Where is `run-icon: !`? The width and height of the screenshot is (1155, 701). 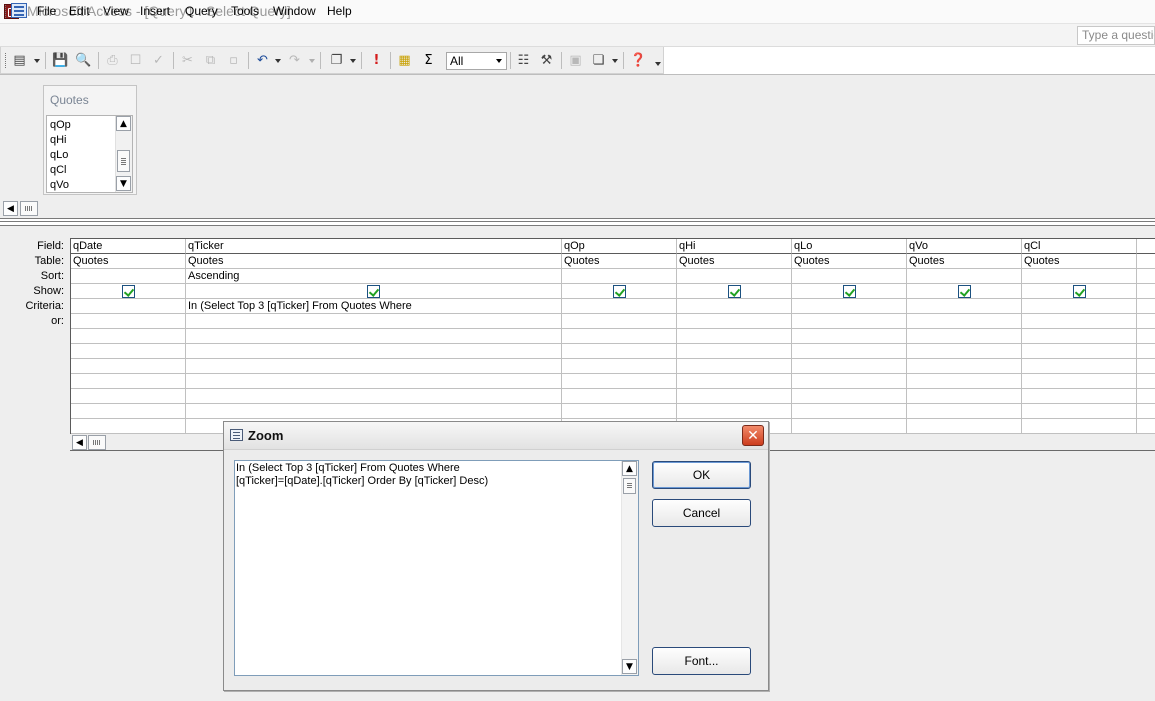
run-icon: ! is located at coordinates (376, 60).